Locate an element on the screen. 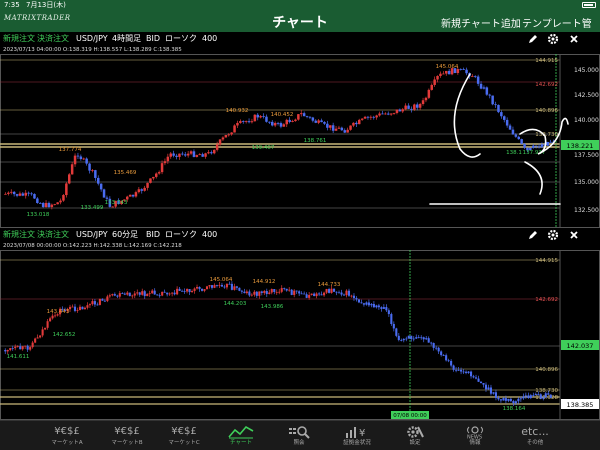  tab-inquiry: 照会 is located at coordinates (299, 435).